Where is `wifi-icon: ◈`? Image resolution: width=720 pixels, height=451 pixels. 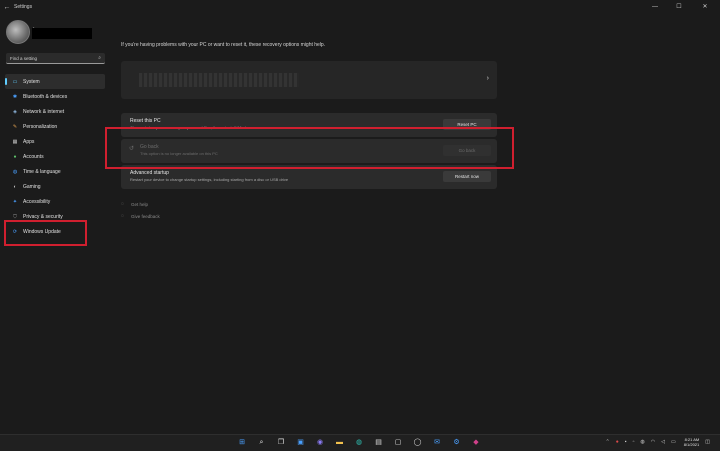
wifi-icon: ◈ is located at coordinates (15, 111).